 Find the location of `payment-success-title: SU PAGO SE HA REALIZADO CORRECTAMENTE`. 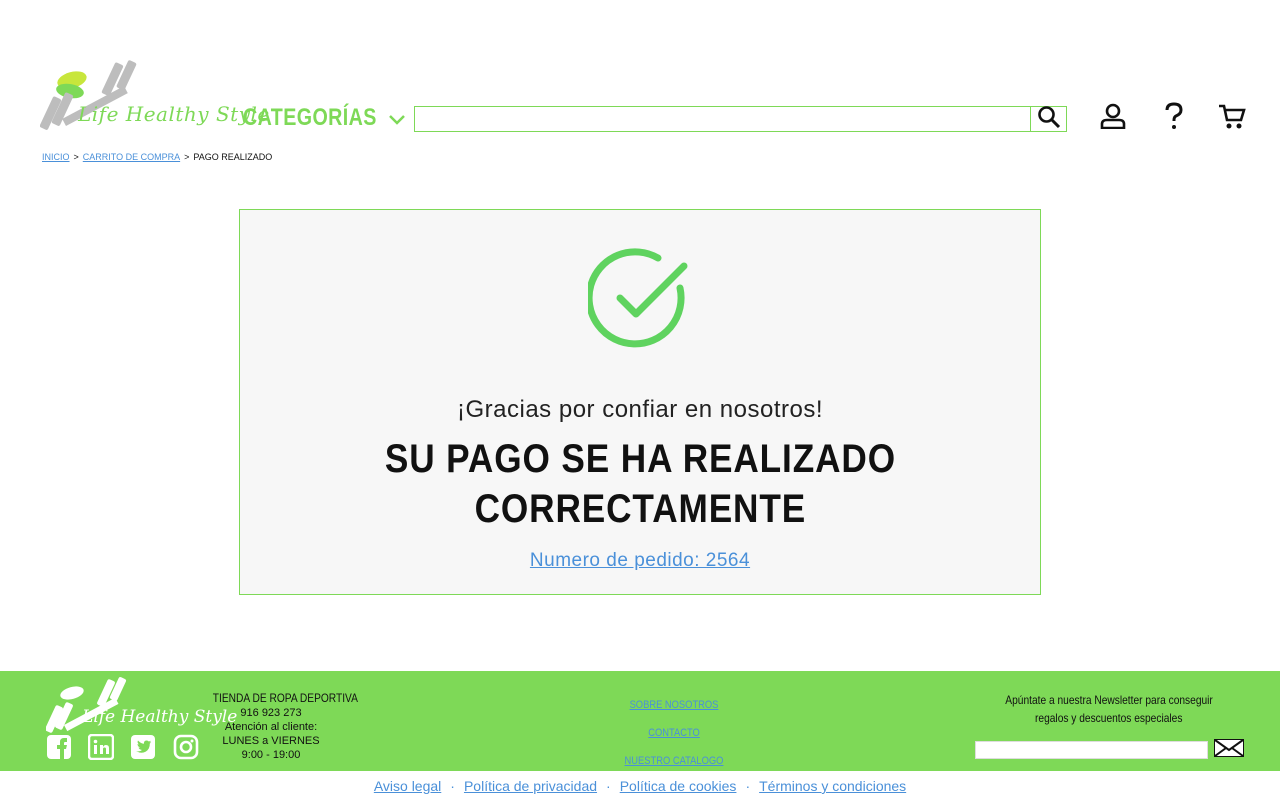

payment-success-title: SU PAGO SE HA REALIZADO CORRECTAMENTE is located at coordinates (640, 484).